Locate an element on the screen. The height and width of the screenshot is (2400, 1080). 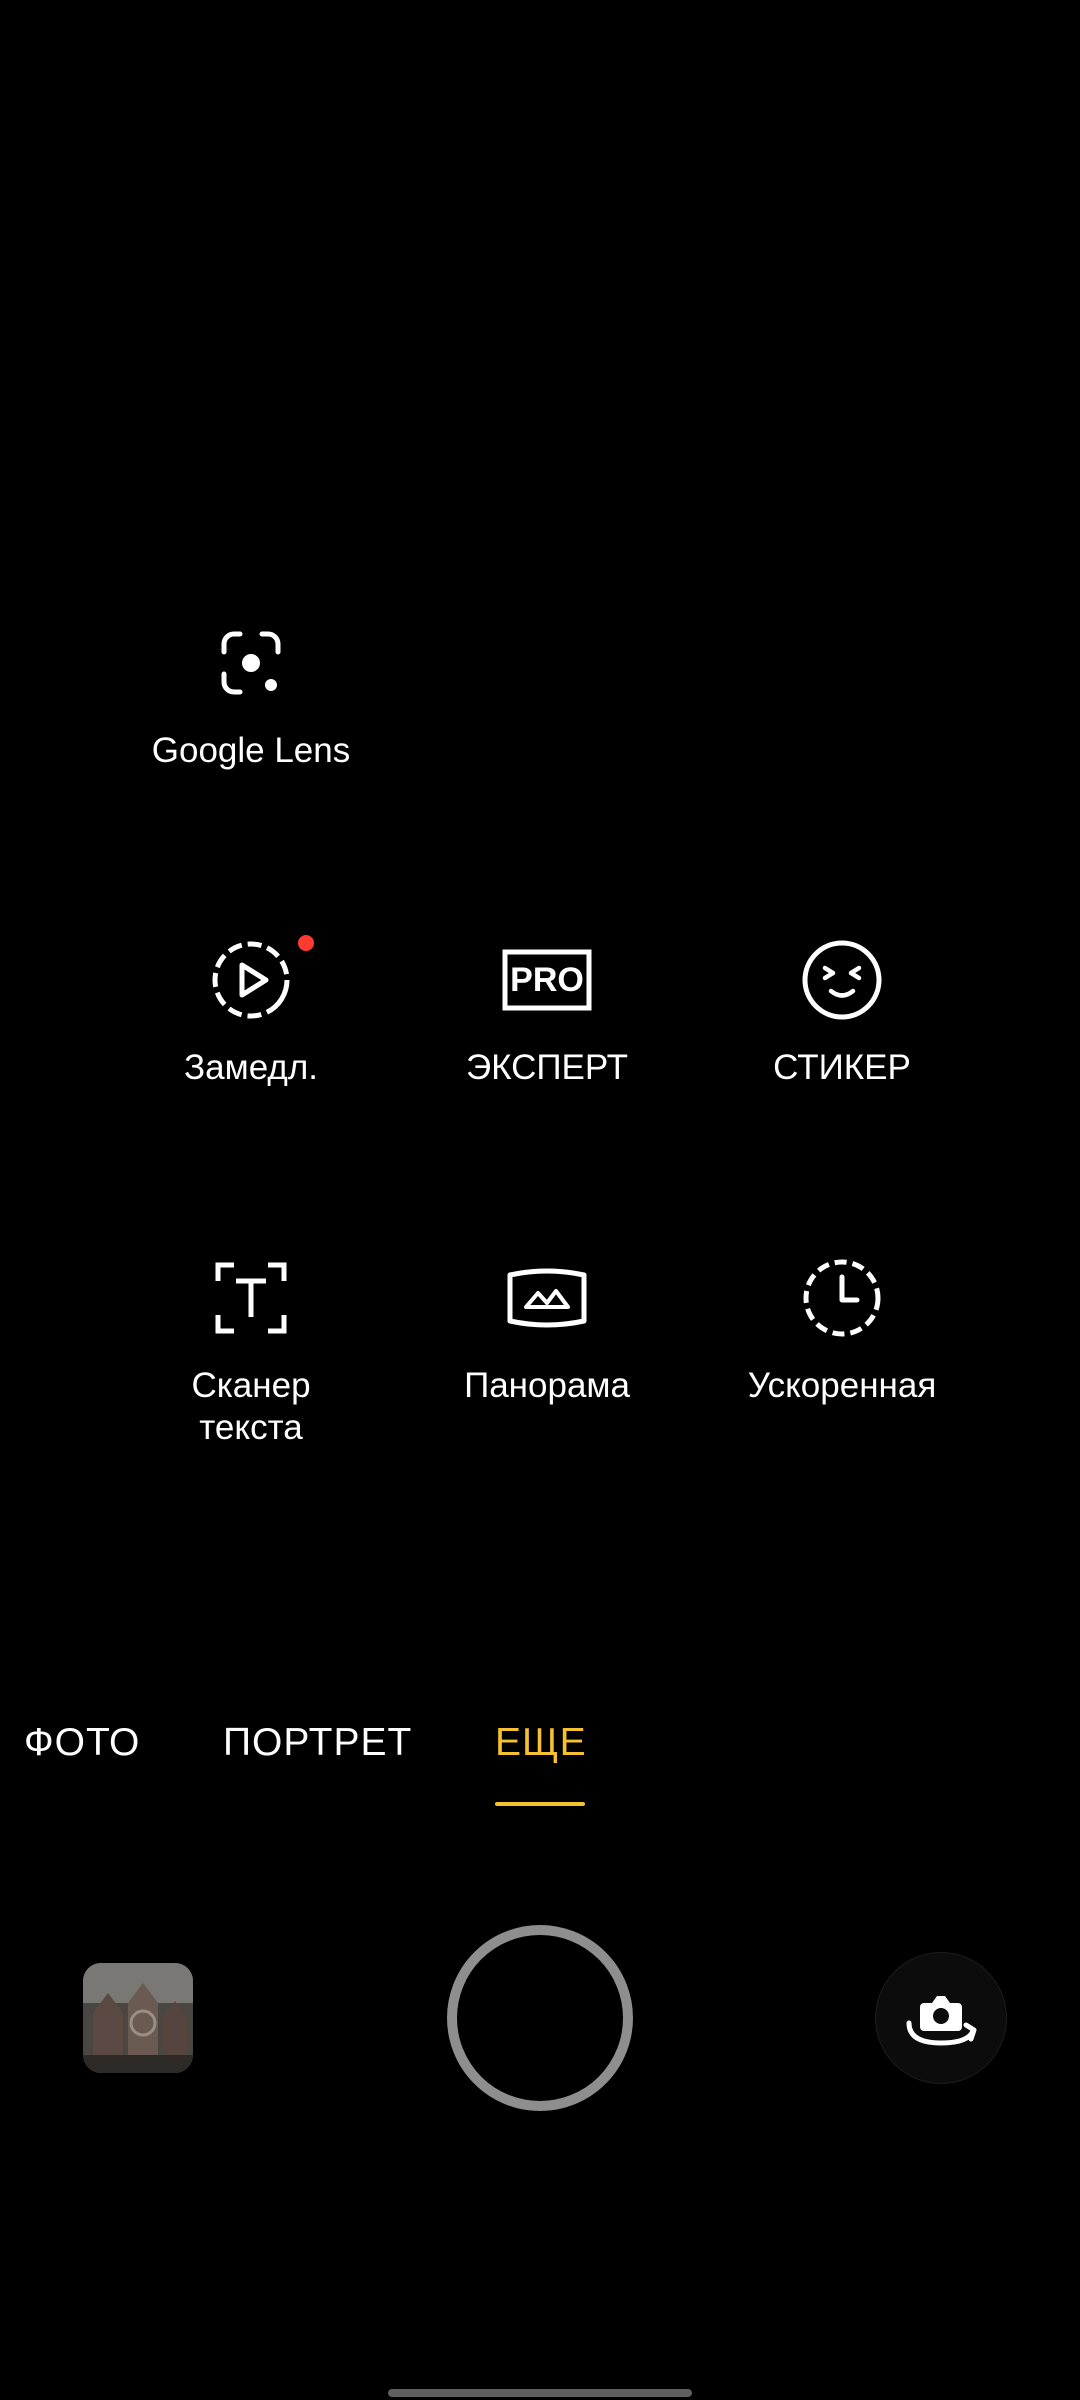
mode-google-lens: Google Lens is located at coordinates (251, 695).